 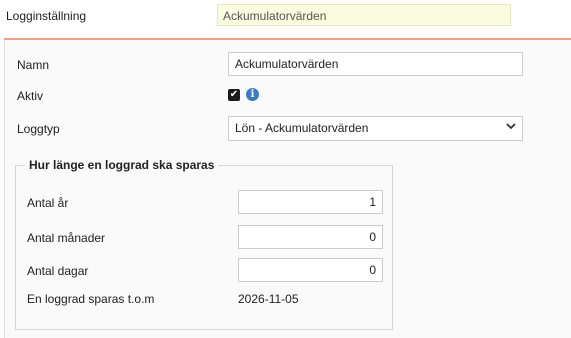 I want to click on months-input: 0, so click(x=310, y=237).